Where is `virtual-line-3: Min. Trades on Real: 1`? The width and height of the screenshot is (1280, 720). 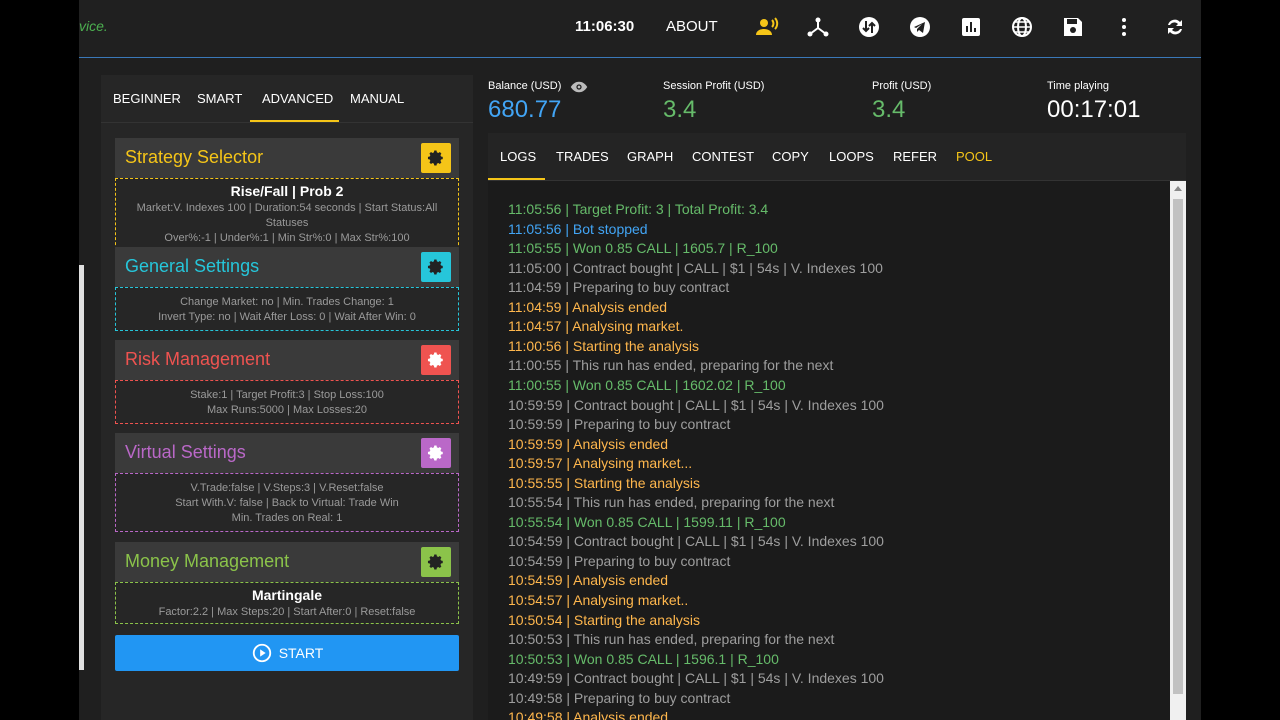 virtual-line-3: Min. Trades on Real: 1 is located at coordinates (287, 518).